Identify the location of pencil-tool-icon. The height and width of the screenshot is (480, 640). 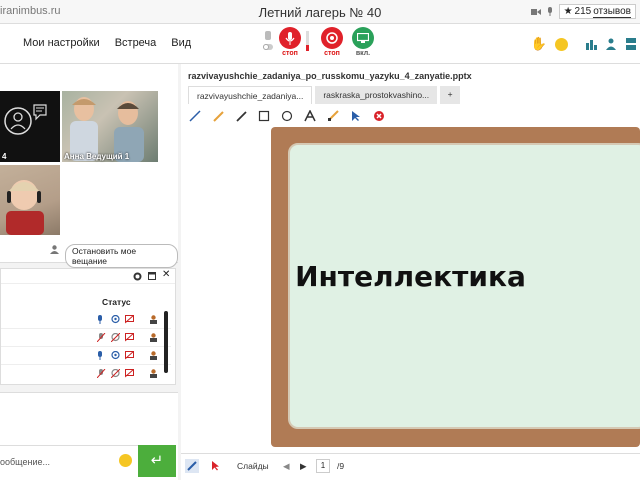
(241, 116).